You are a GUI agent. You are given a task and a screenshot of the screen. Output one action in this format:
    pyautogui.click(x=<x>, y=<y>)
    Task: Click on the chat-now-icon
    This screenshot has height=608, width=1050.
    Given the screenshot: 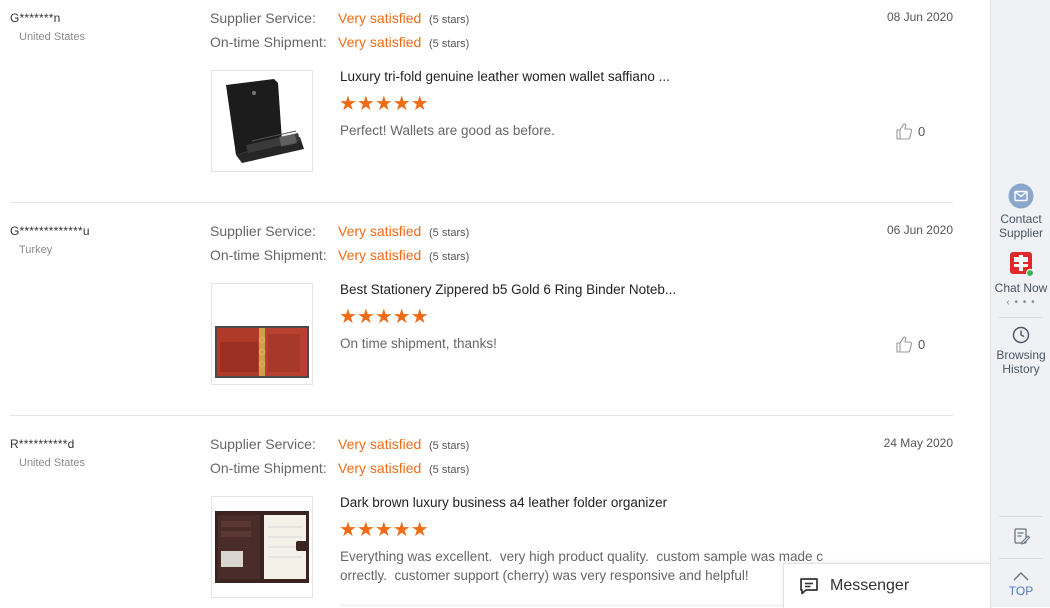 What is the action you would take?
    pyautogui.click(x=1022, y=265)
    